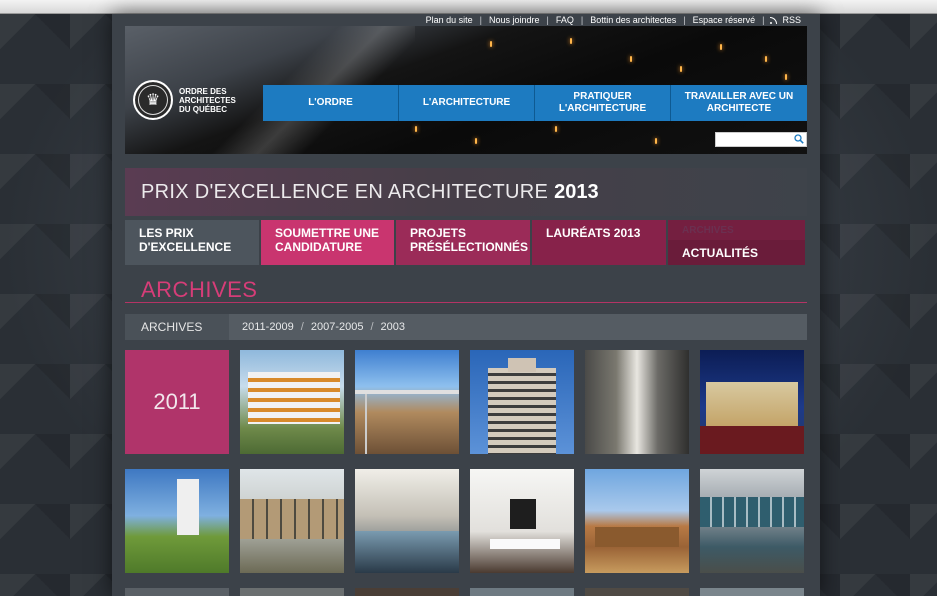  What do you see at coordinates (599, 242) in the screenshot?
I see `tab-laureats: LAURÉATS 2013` at bounding box center [599, 242].